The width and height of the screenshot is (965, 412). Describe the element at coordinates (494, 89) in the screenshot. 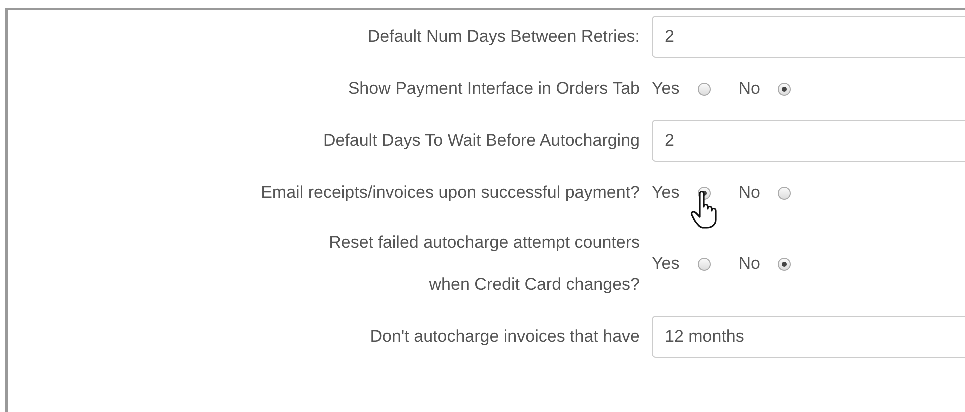

I see `setting-label: Show Payment Interface in Orders Tab` at that location.